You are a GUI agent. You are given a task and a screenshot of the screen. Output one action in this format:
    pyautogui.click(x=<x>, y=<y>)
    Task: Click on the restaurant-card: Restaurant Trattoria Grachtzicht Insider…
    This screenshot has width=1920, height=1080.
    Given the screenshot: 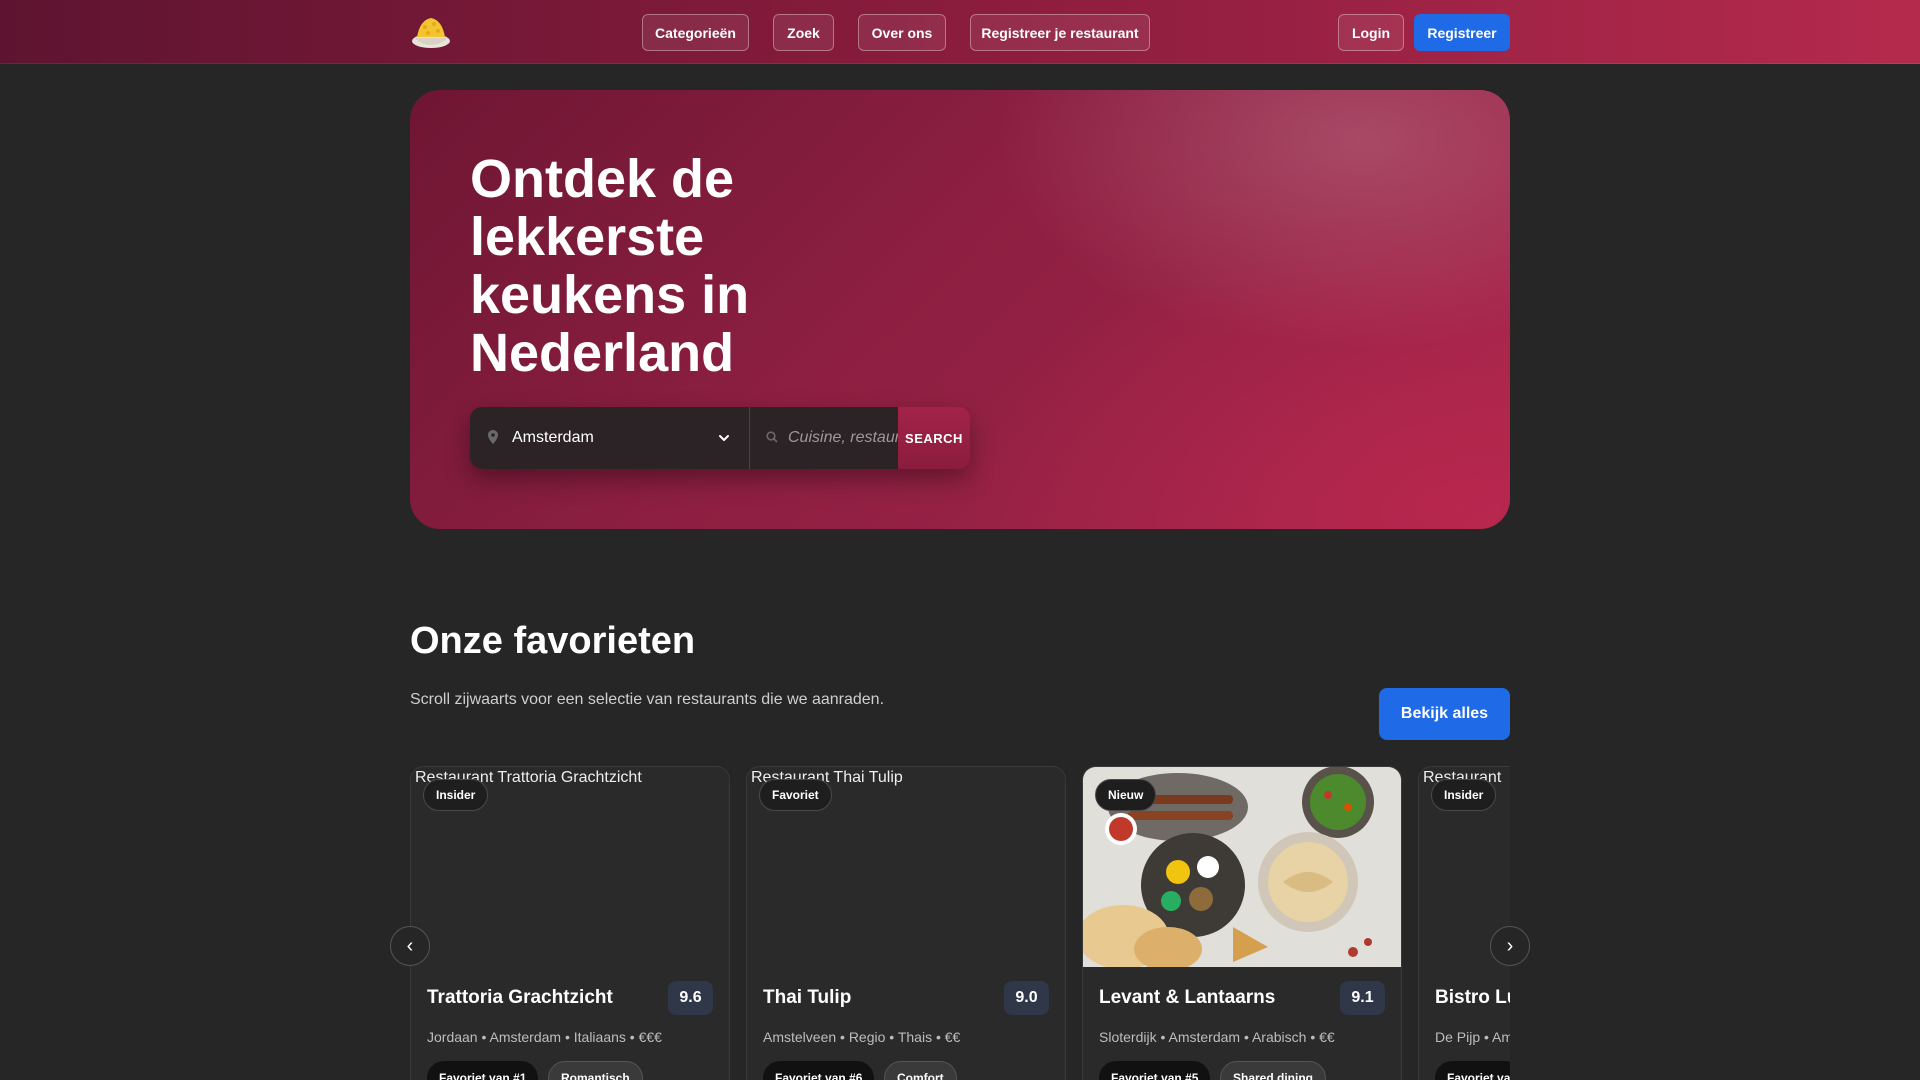 What is the action you would take?
    pyautogui.click(x=570, y=923)
    